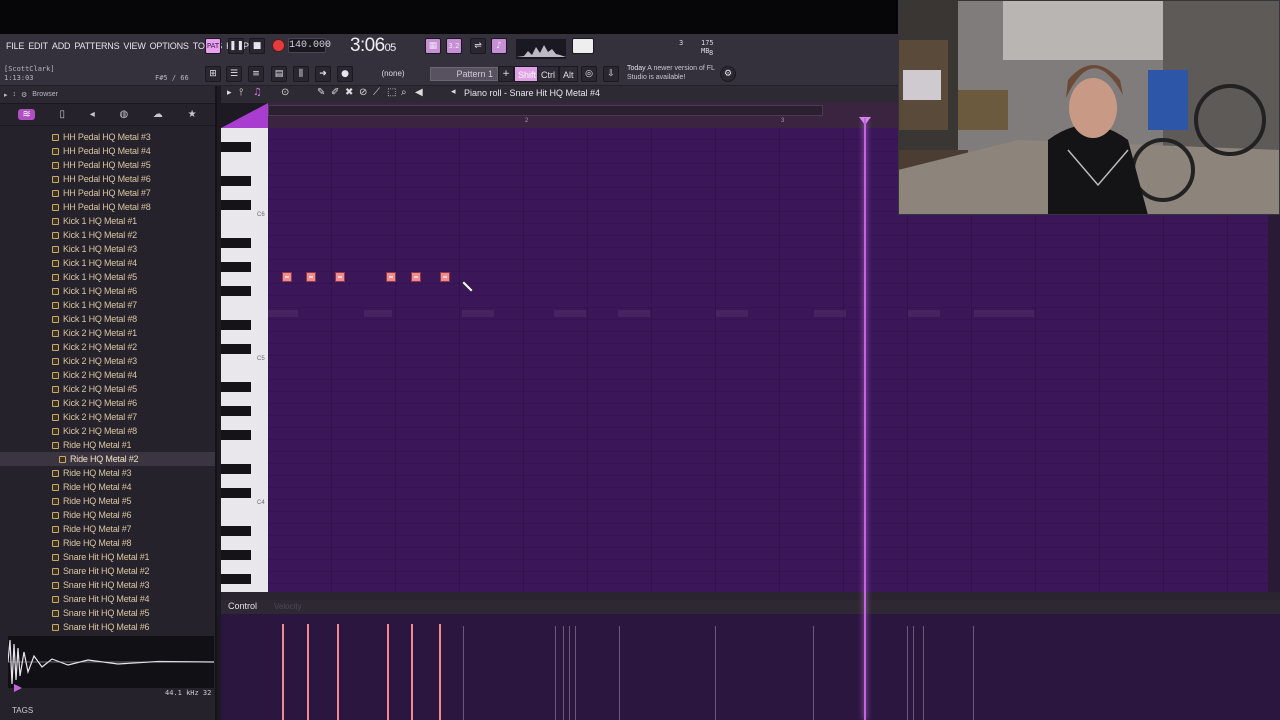 This screenshot has height=720, width=1280. Describe the element at coordinates (376, 92) in the screenshot. I see `slice-icon: ⟋` at that location.